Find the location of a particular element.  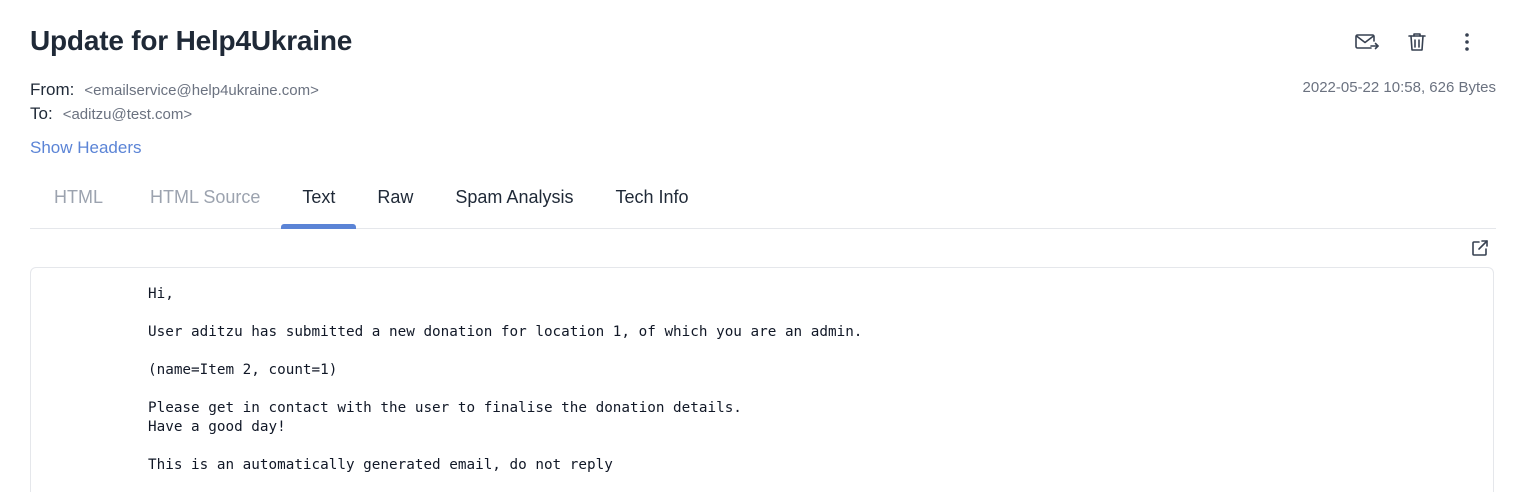

tab-spam-analysis: Spam Analysis is located at coordinates (514, 201).